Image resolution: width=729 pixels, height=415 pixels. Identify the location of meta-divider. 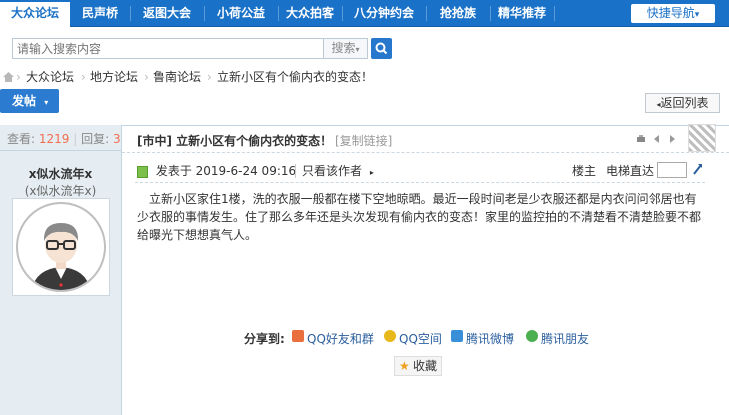
(295, 171).